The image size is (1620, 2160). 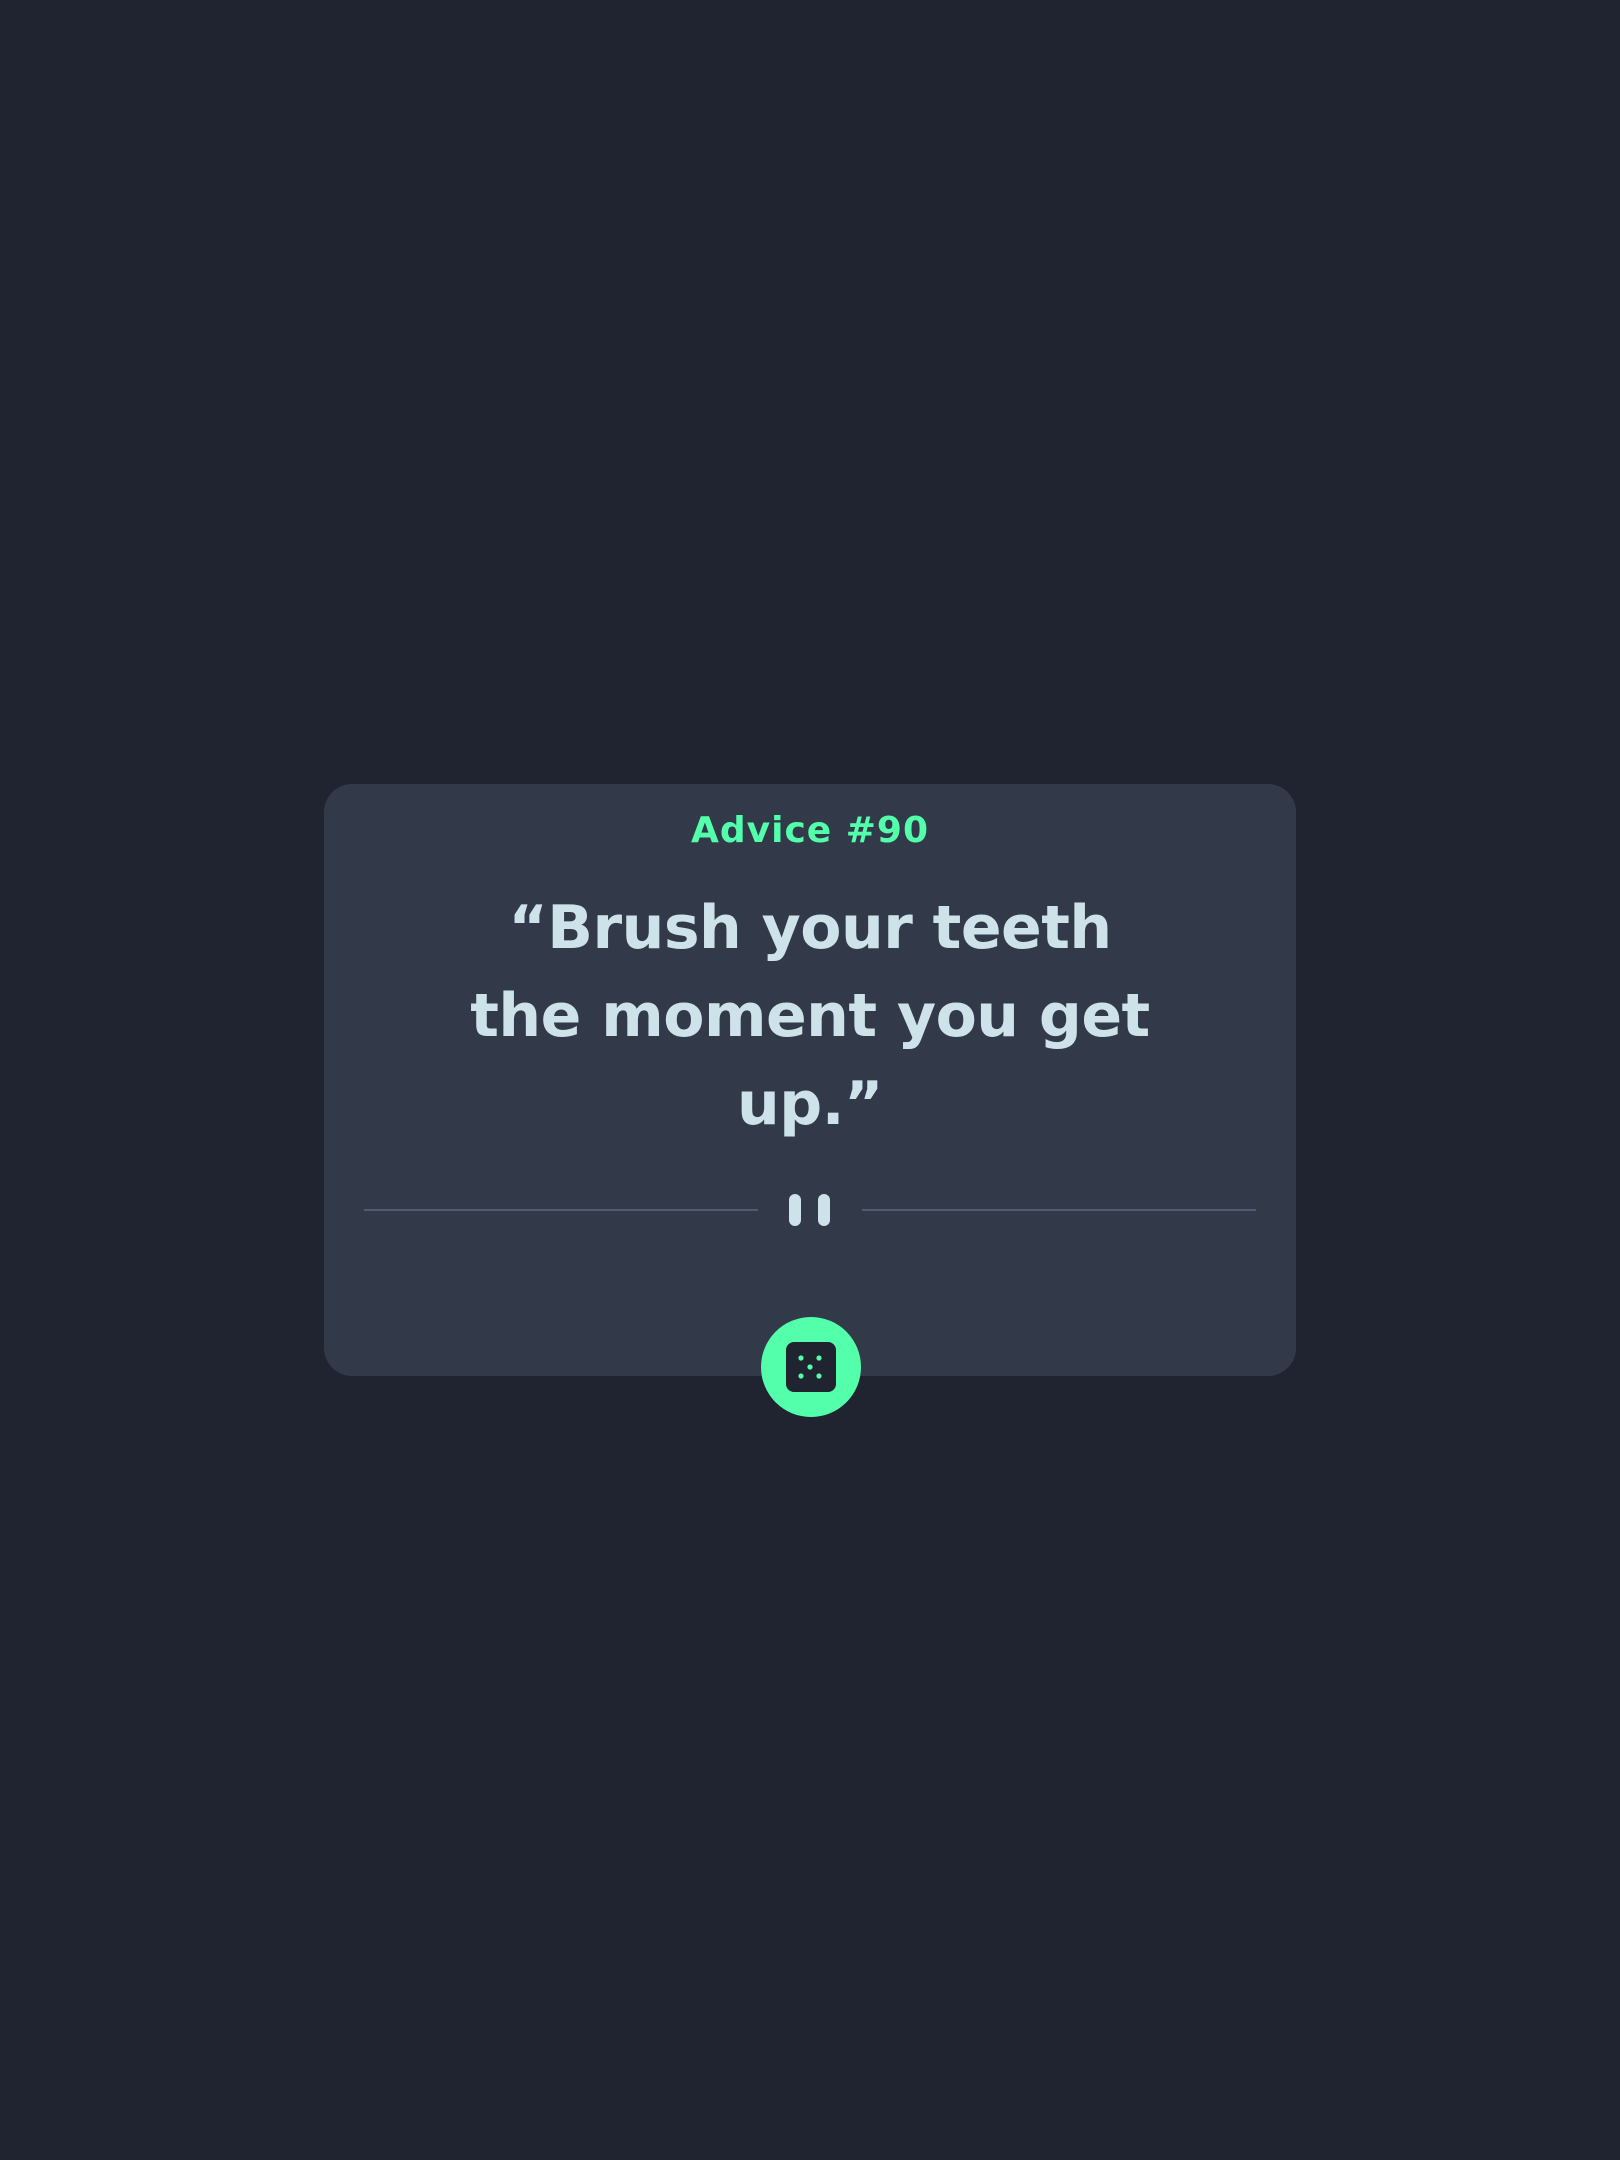 I want to click on dice-icon, so click(x=811, y=1367).